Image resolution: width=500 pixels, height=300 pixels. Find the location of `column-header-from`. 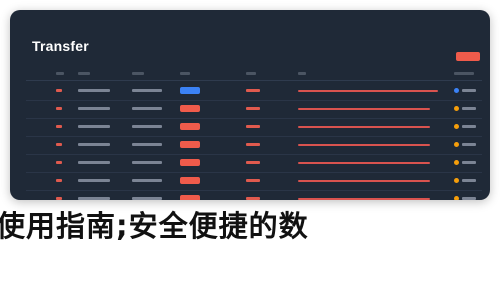

column-header-from is located at coordinates (138, 73).